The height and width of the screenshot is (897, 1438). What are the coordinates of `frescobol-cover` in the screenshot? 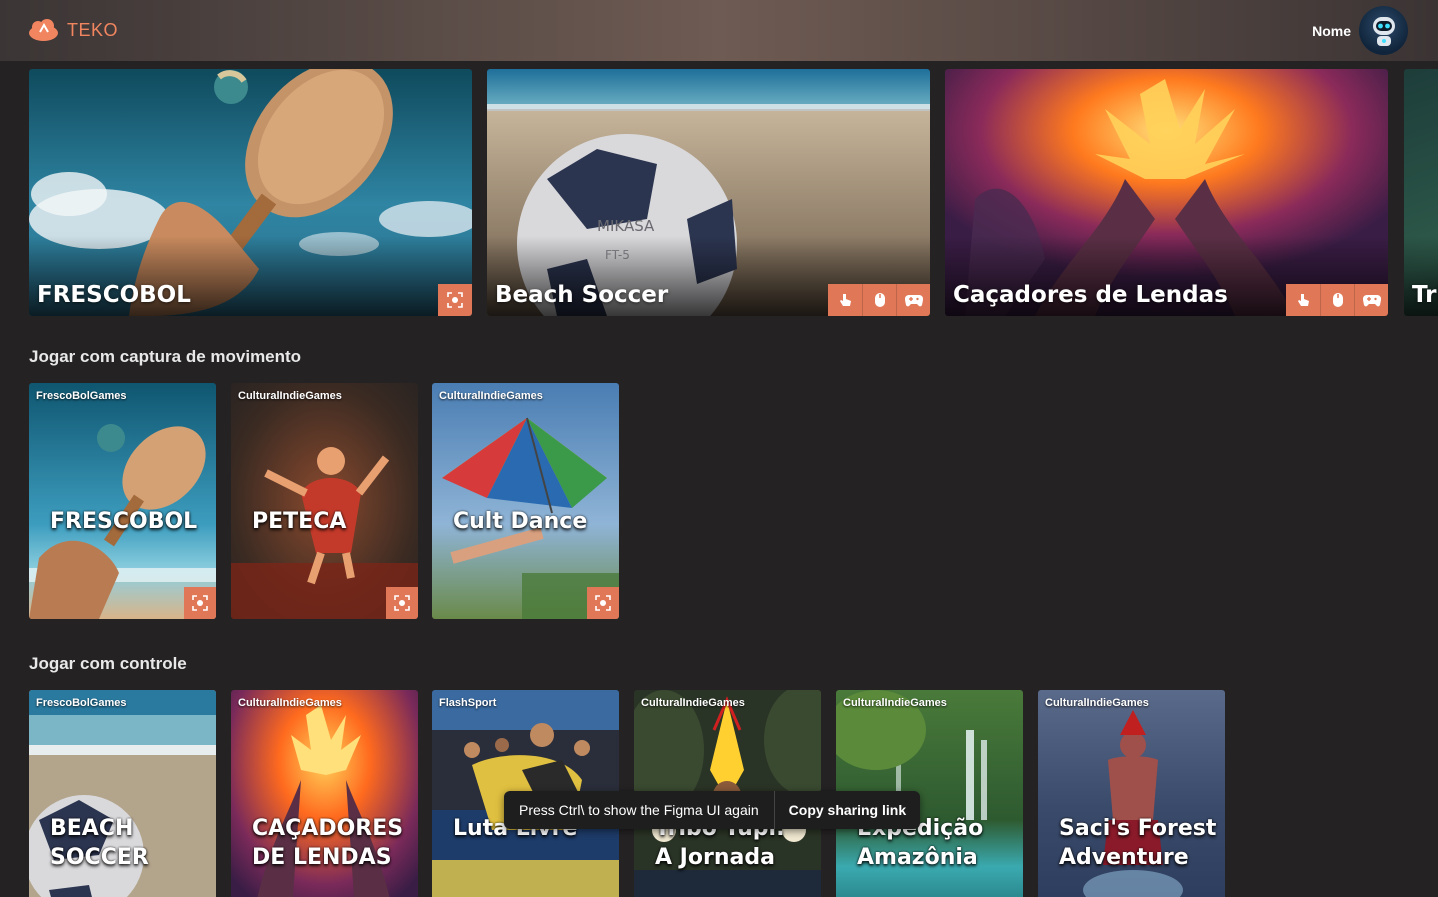 It's located at (122, 501).